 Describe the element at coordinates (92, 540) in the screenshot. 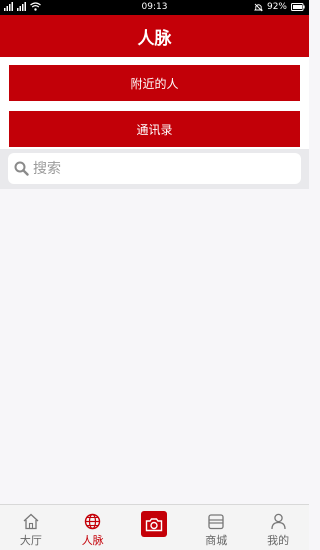

I see `tab-label: 人脉` at that location.